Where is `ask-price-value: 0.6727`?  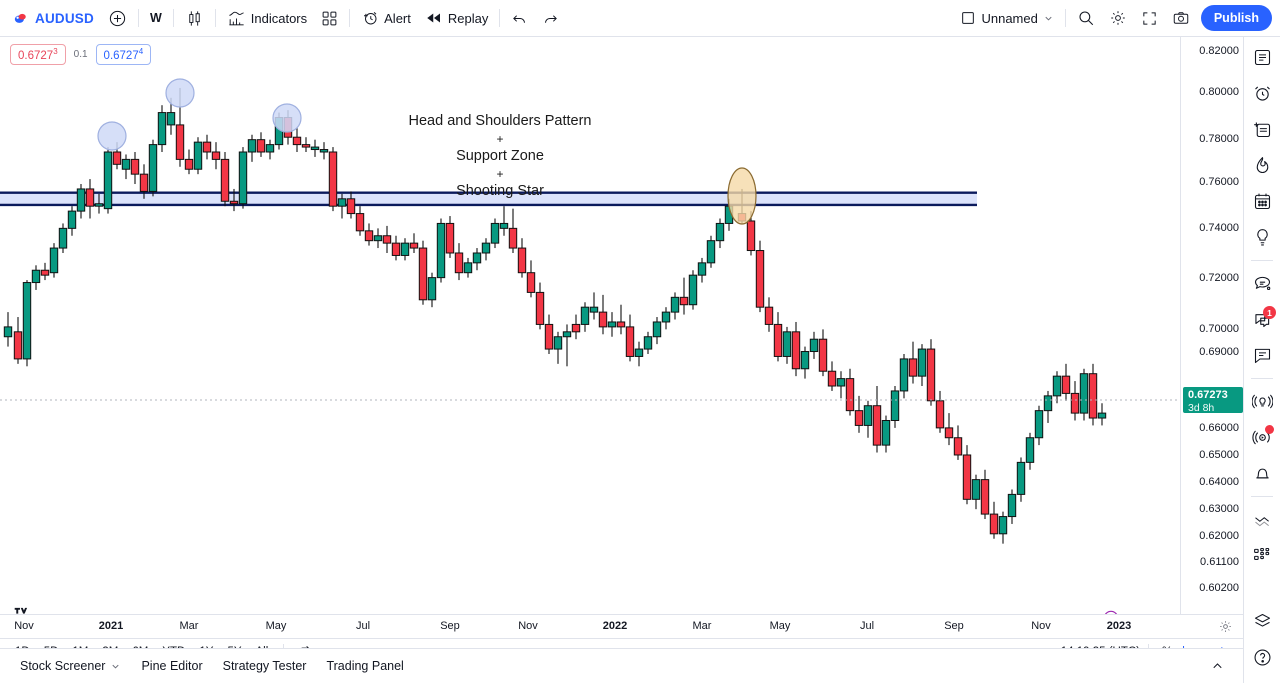 ask-price-value: 0.6727 is located at coordinates (121, 55).